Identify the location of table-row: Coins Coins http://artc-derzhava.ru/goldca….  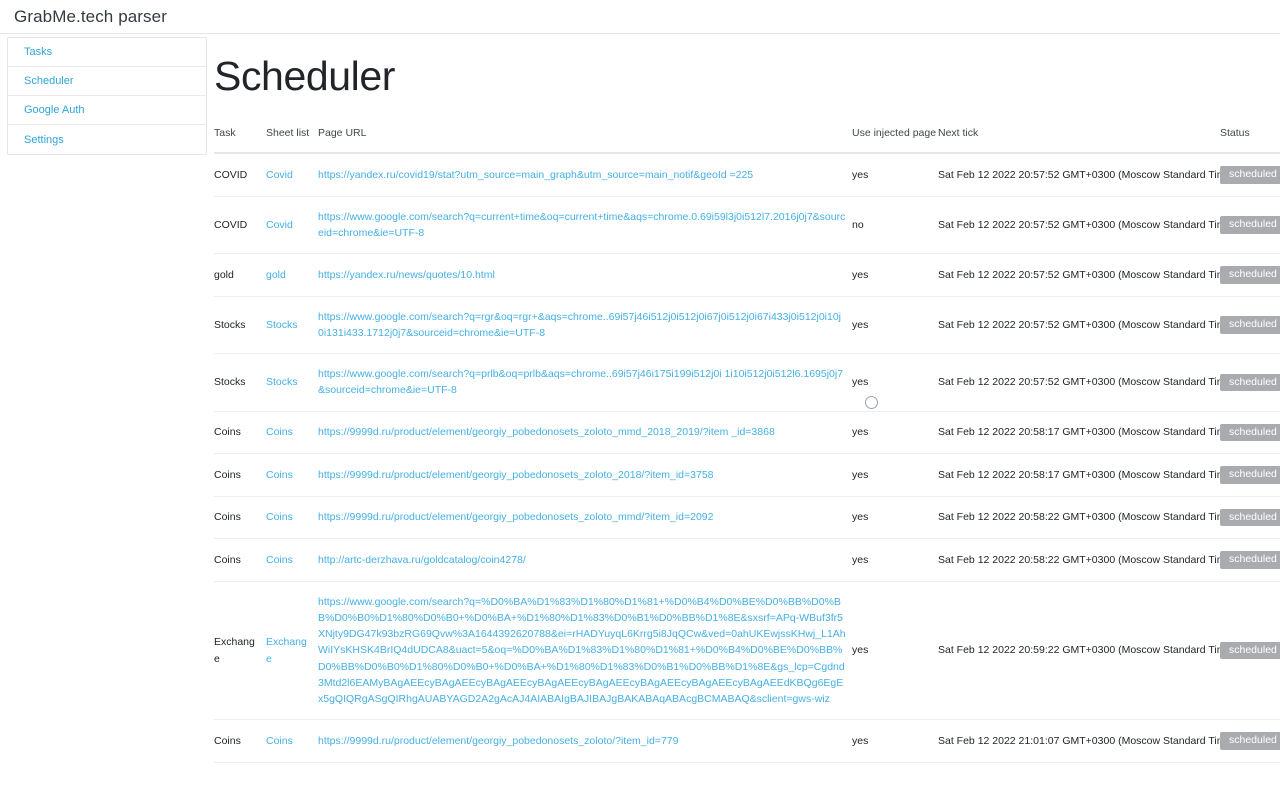
(747, 560).